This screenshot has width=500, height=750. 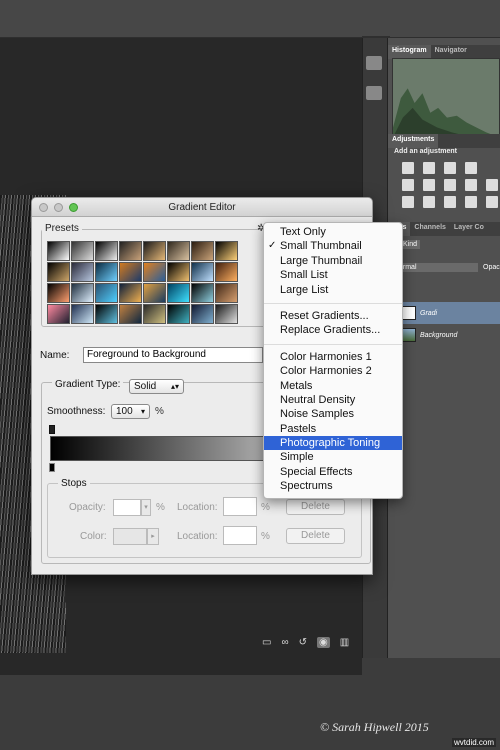 What do you see at coordinates (429, 168) in the screenshot?
I see `levels-icon` at bounding box center [429, 168].